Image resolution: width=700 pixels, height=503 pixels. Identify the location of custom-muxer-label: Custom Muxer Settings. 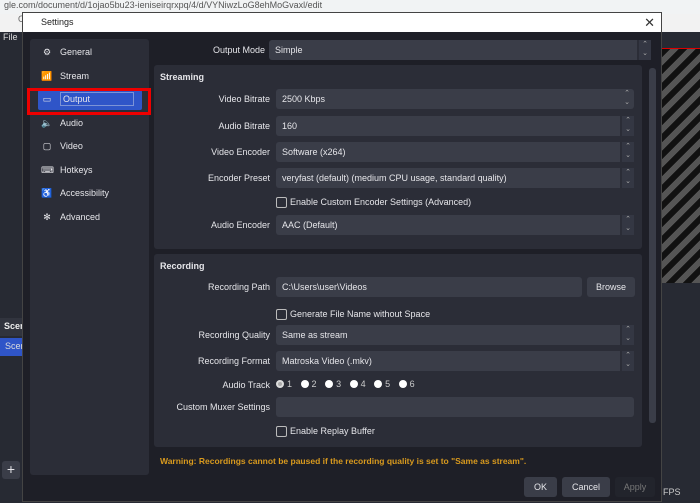
(223, 407).